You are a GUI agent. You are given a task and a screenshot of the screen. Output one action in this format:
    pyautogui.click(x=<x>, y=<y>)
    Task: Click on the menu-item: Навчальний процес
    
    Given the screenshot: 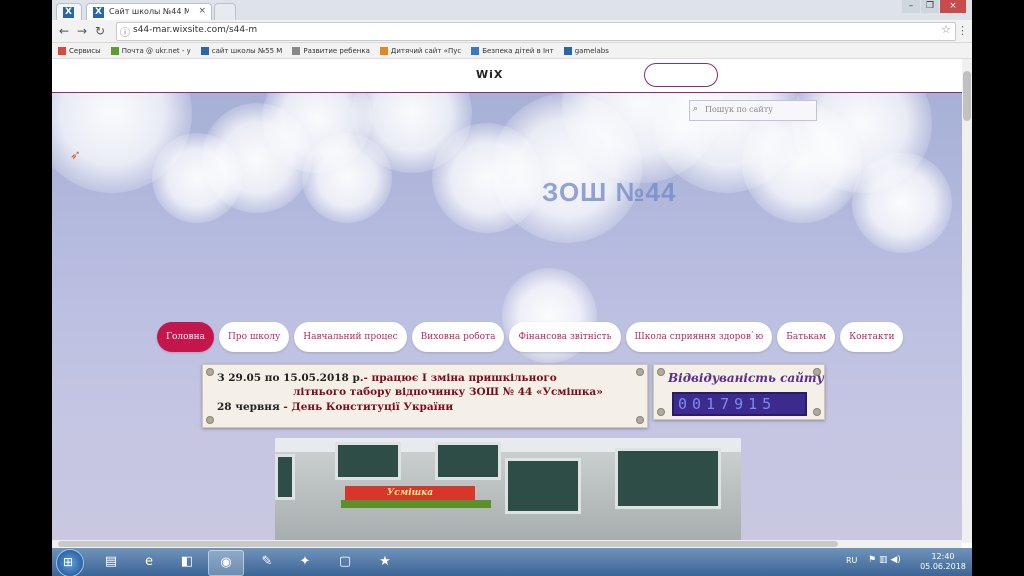 What is the action you would take?
    pyautogui.click(x=350, y=337)
    